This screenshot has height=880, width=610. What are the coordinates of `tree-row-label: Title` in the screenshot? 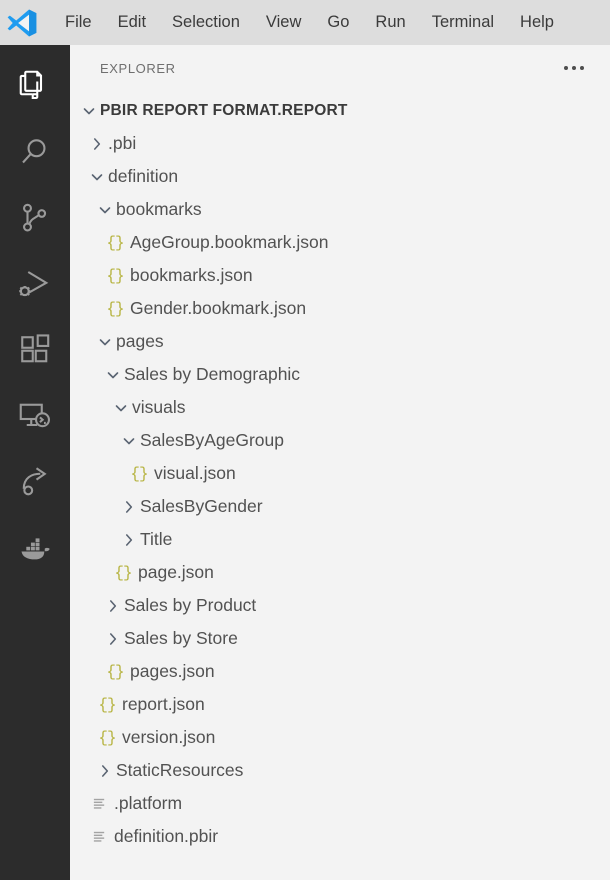 It's located at (156, 539).